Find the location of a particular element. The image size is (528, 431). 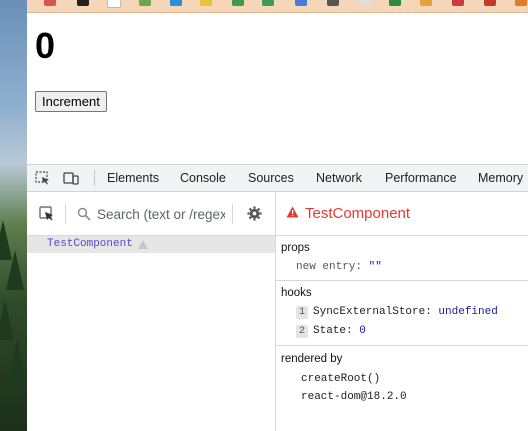

props-section: props new entry: "" is located at coordinates (402, 258).